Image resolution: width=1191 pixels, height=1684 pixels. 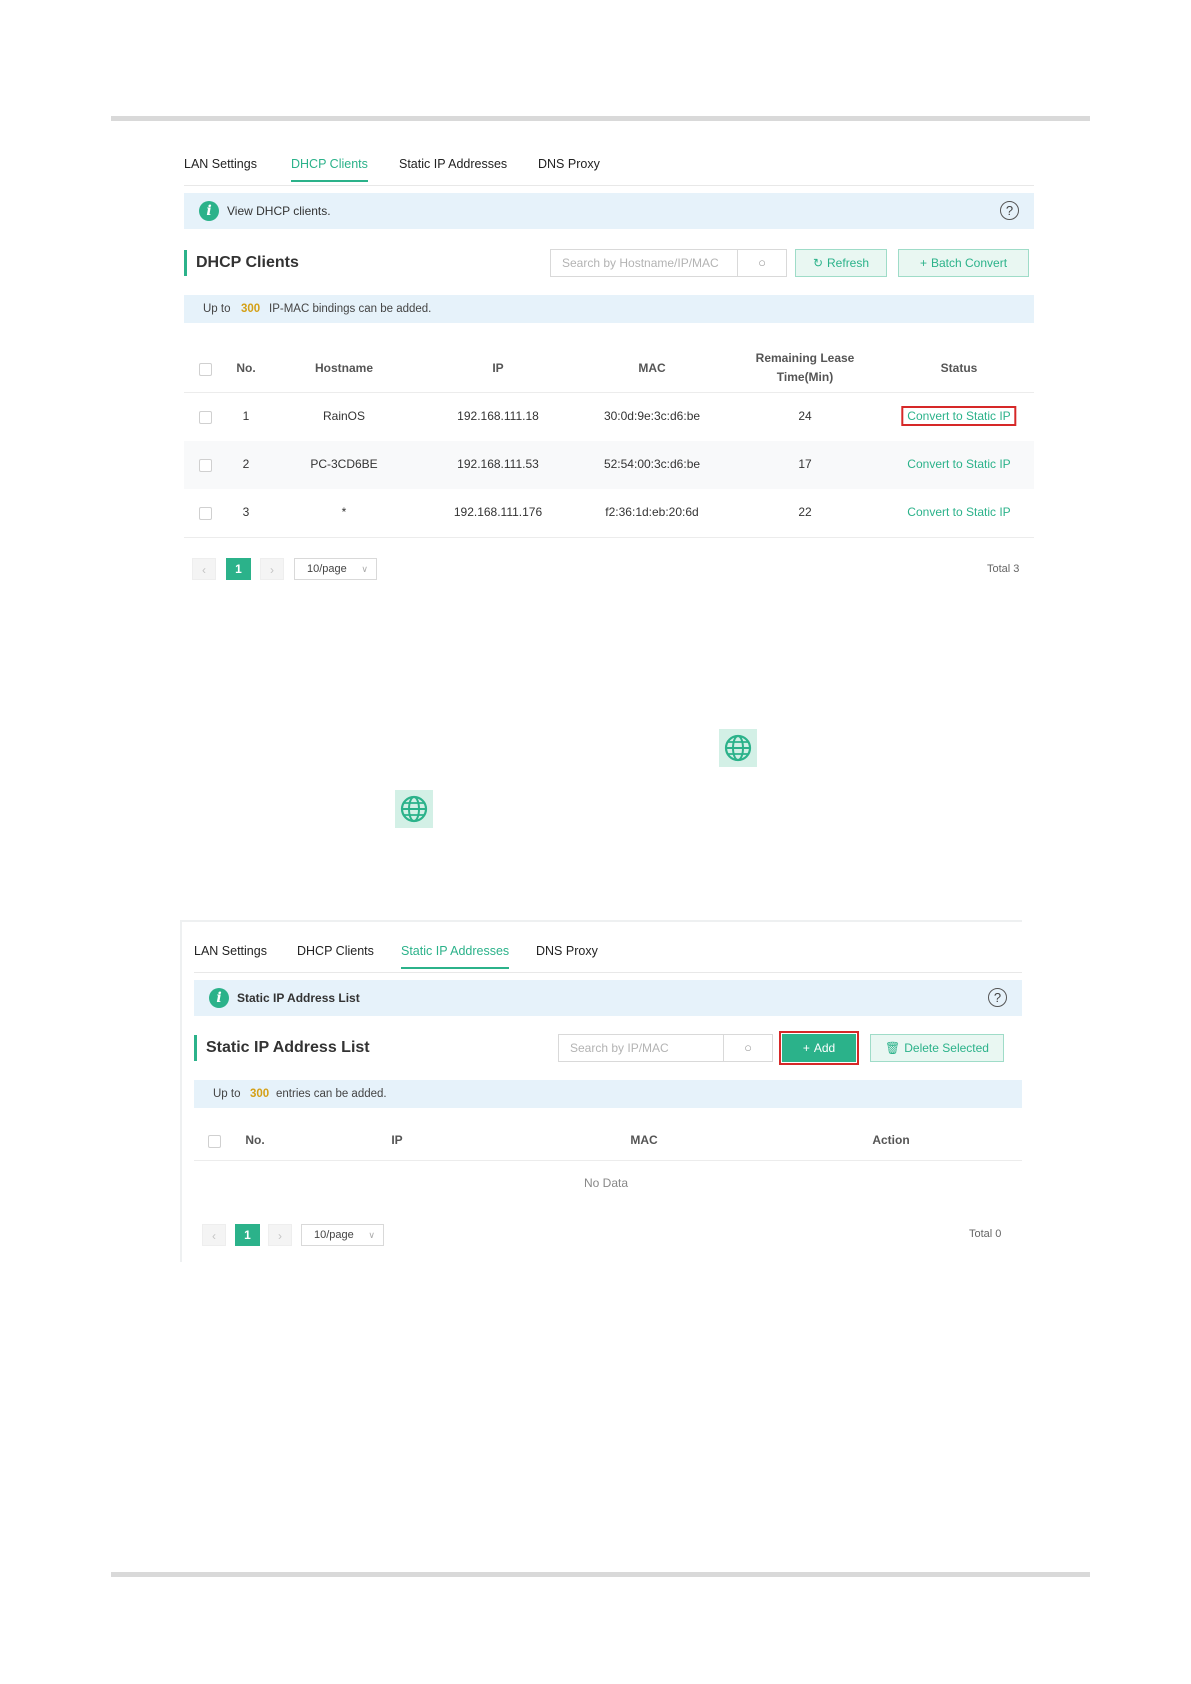 I want to click on total-count: Total 0, so click(x=985, y=1234).